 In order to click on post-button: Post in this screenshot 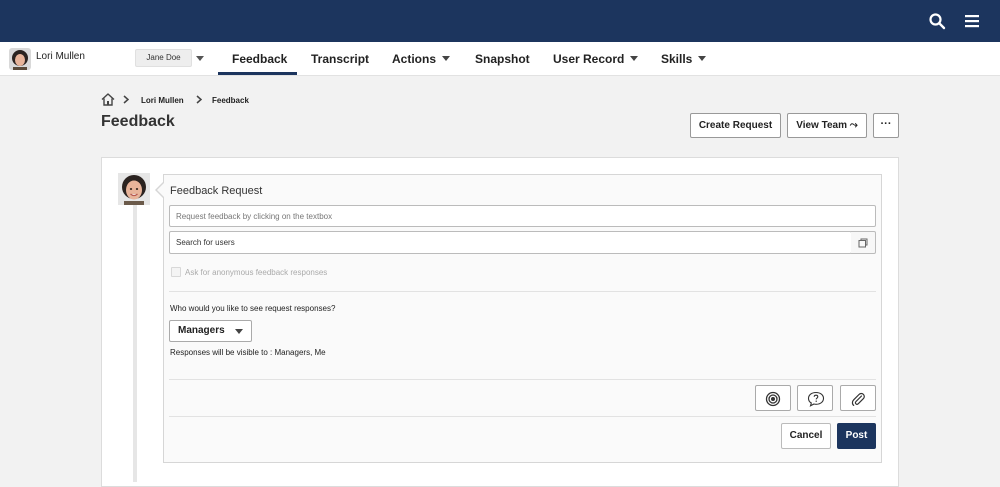, I will do `click(856, 436)`.